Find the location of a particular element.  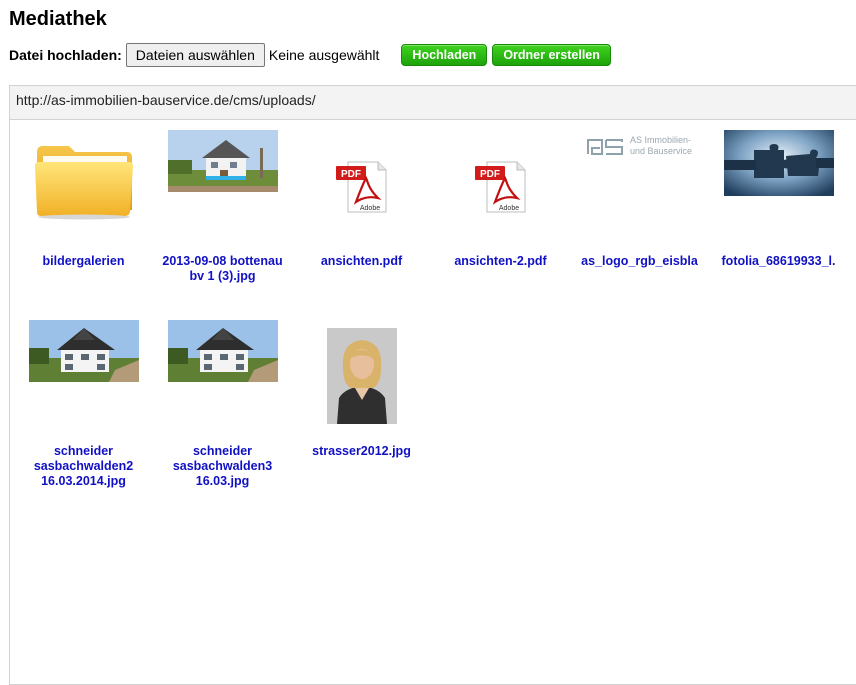

item-label: bildergalerien is located at coordinates (84, 261).